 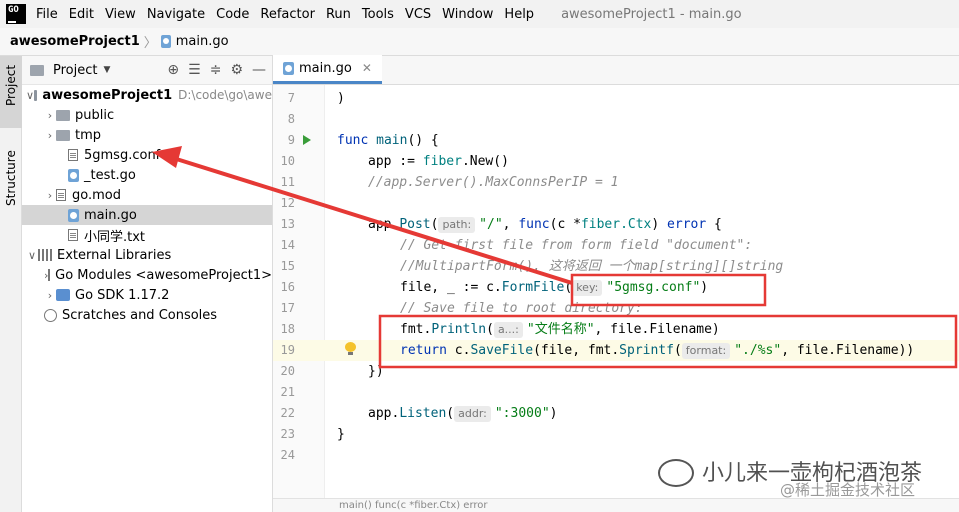 I want to click on tool-window-strip: Project Structure, so click(x=11, y=284).